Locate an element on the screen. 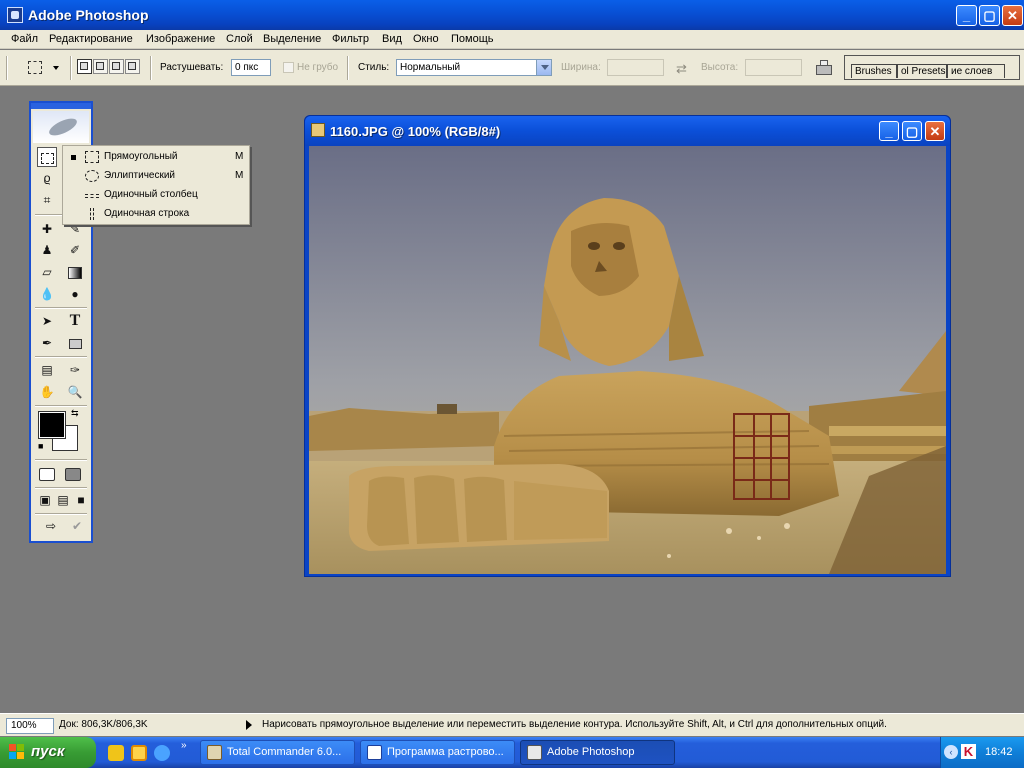  menu-image: Изображение is located at coordinates (180, 39).